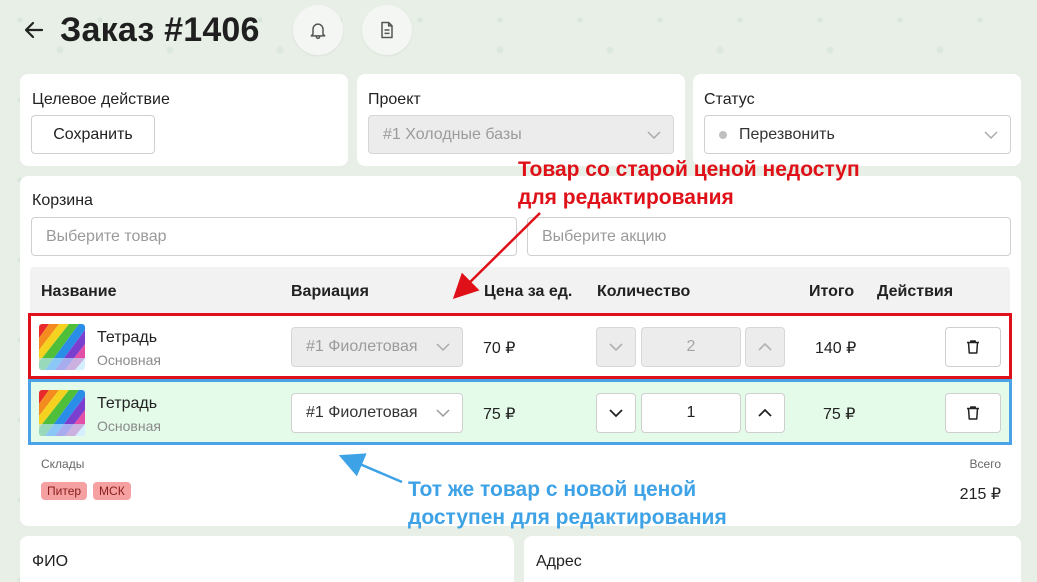  I want to click on total-label: Всего, so click(985, 464).